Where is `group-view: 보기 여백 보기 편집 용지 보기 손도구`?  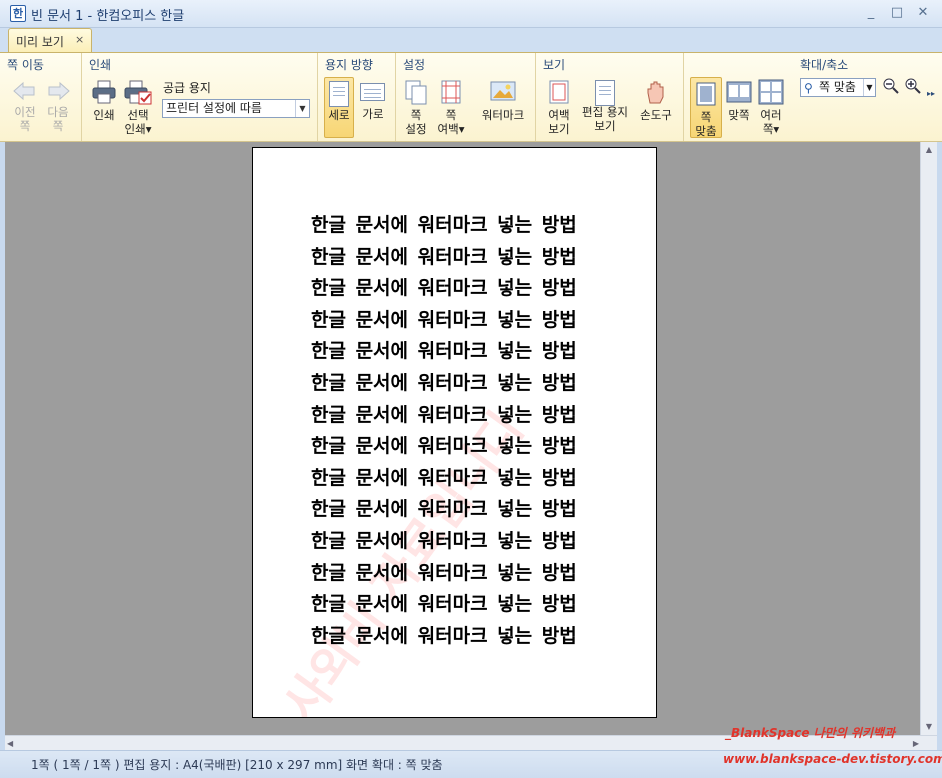 group-view: 보기 여백 보기 편집 용지 보기 손도구 is located at coordinates (610, 97).